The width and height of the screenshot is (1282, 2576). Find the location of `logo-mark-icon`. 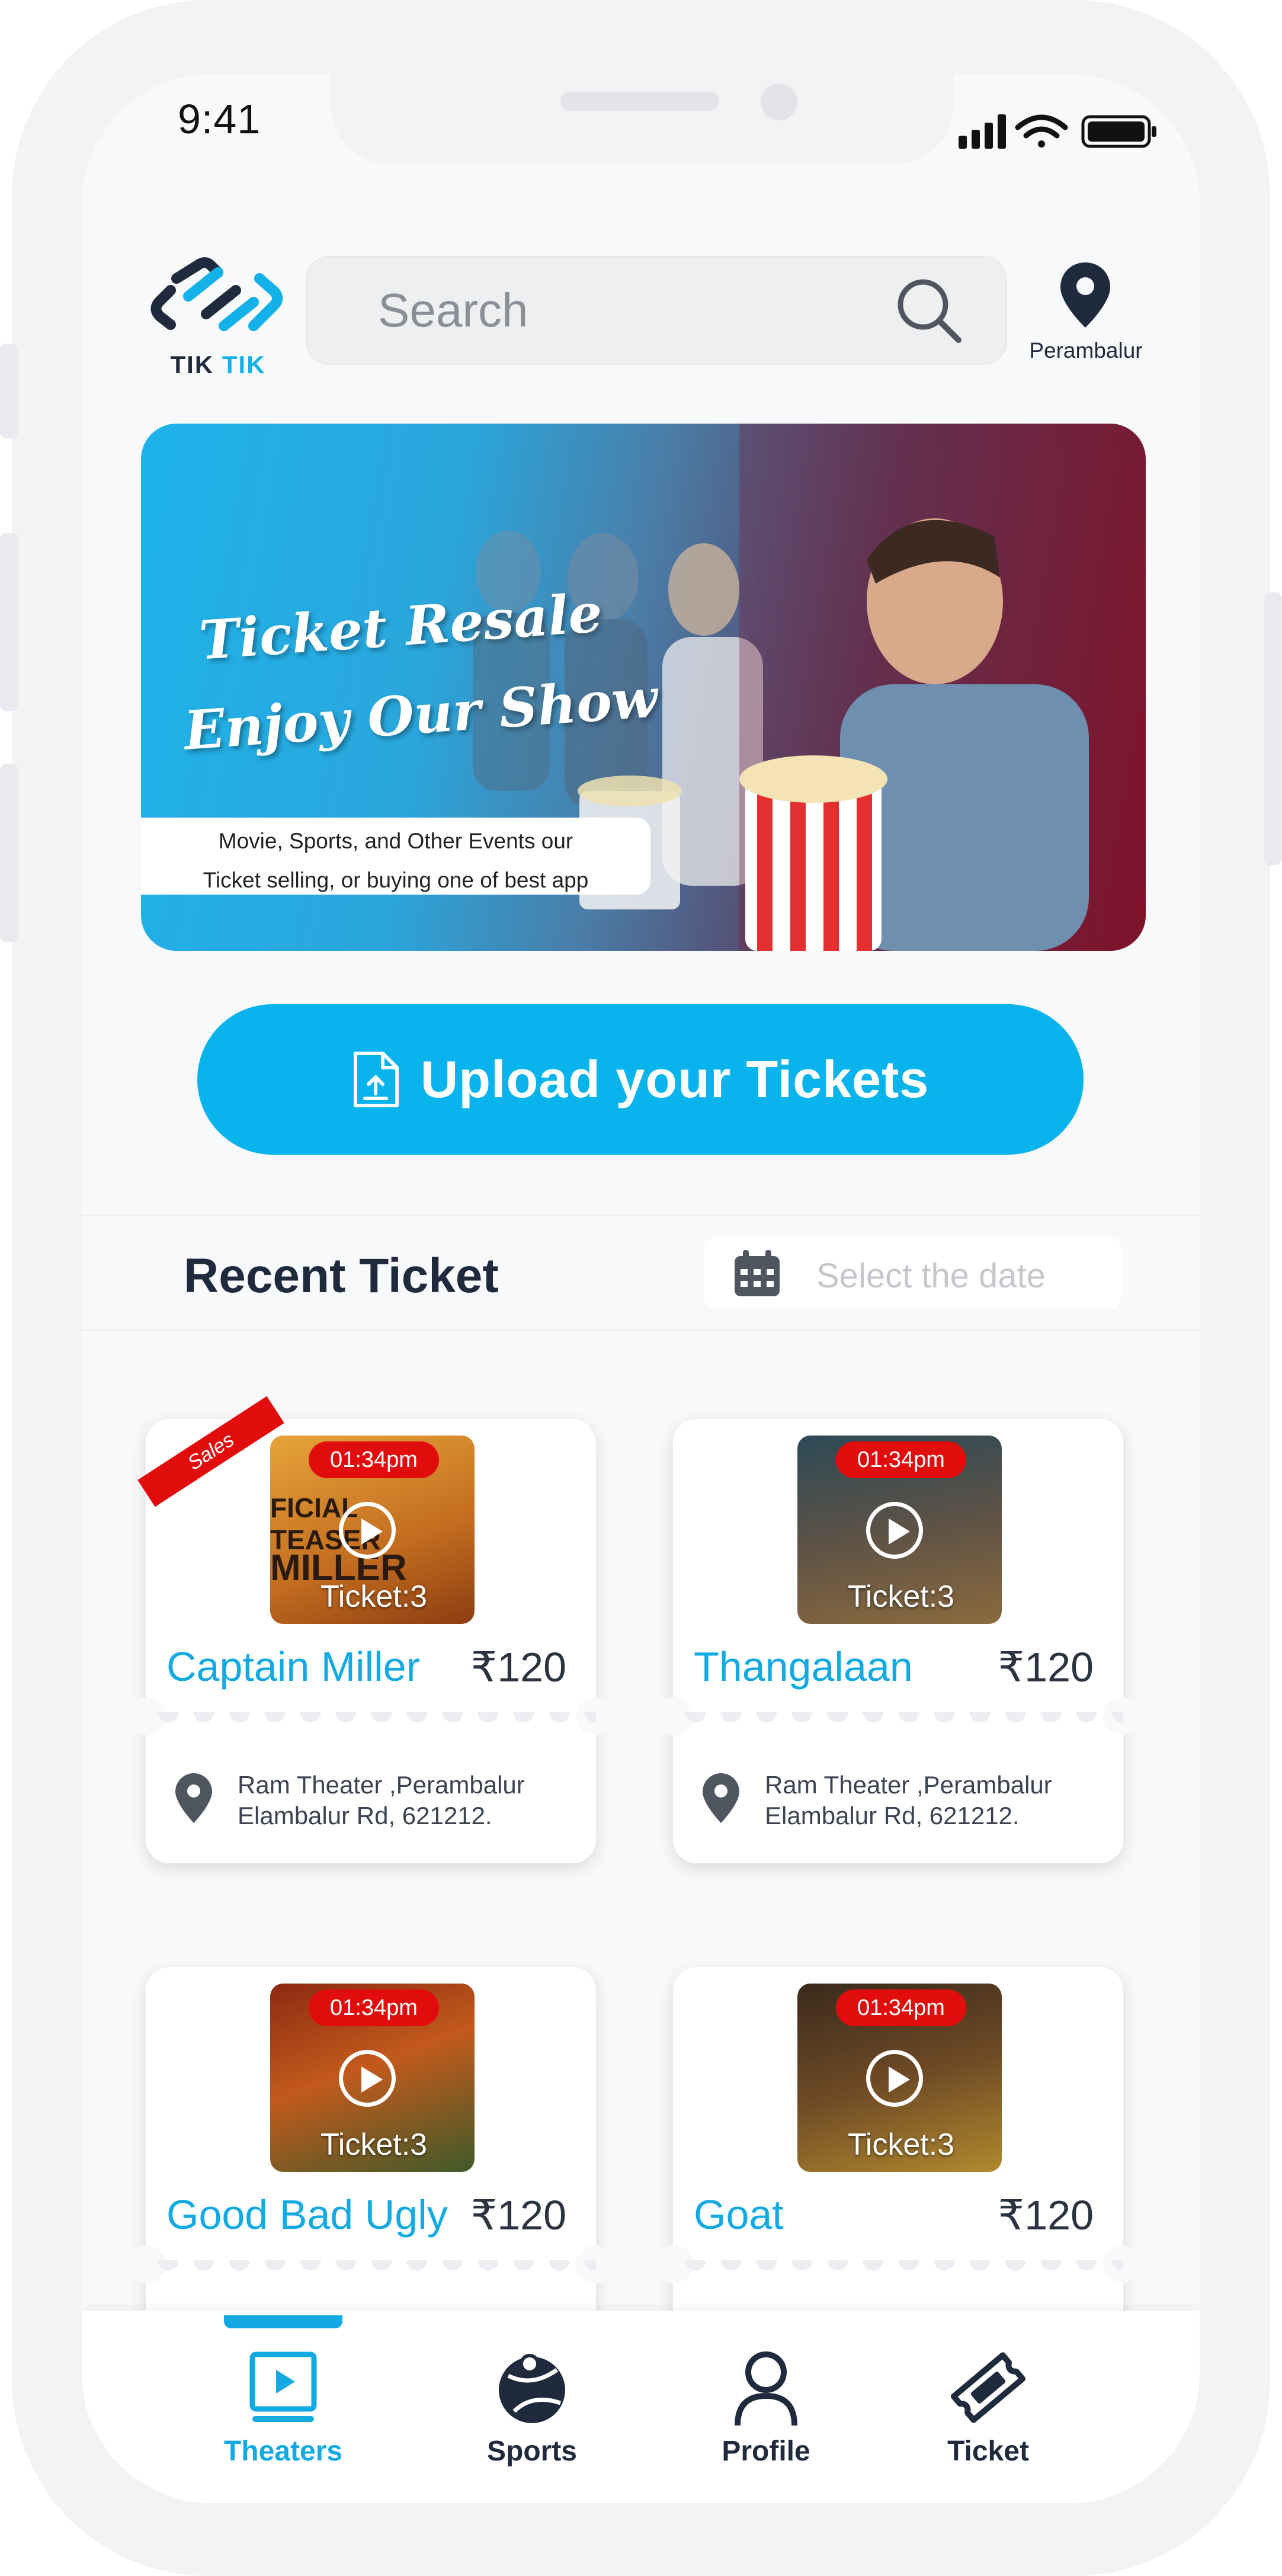

logo-mark-icon is located at coordinates (216, 294).